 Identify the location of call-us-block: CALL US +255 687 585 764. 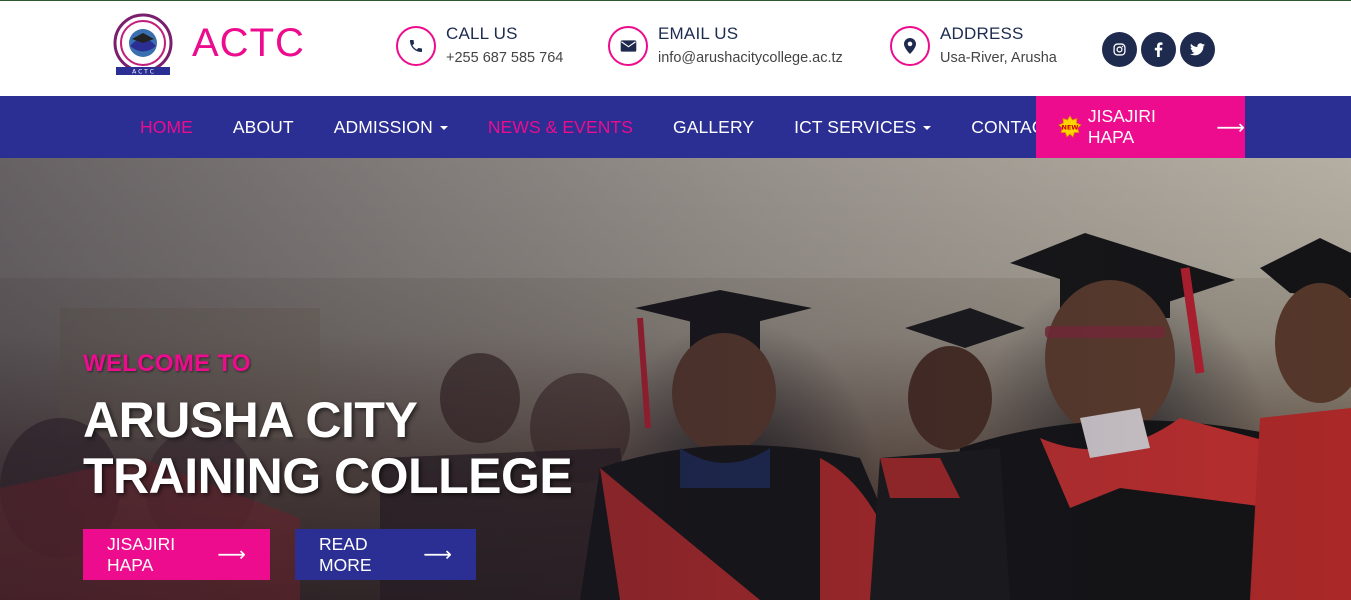
(479, 47).